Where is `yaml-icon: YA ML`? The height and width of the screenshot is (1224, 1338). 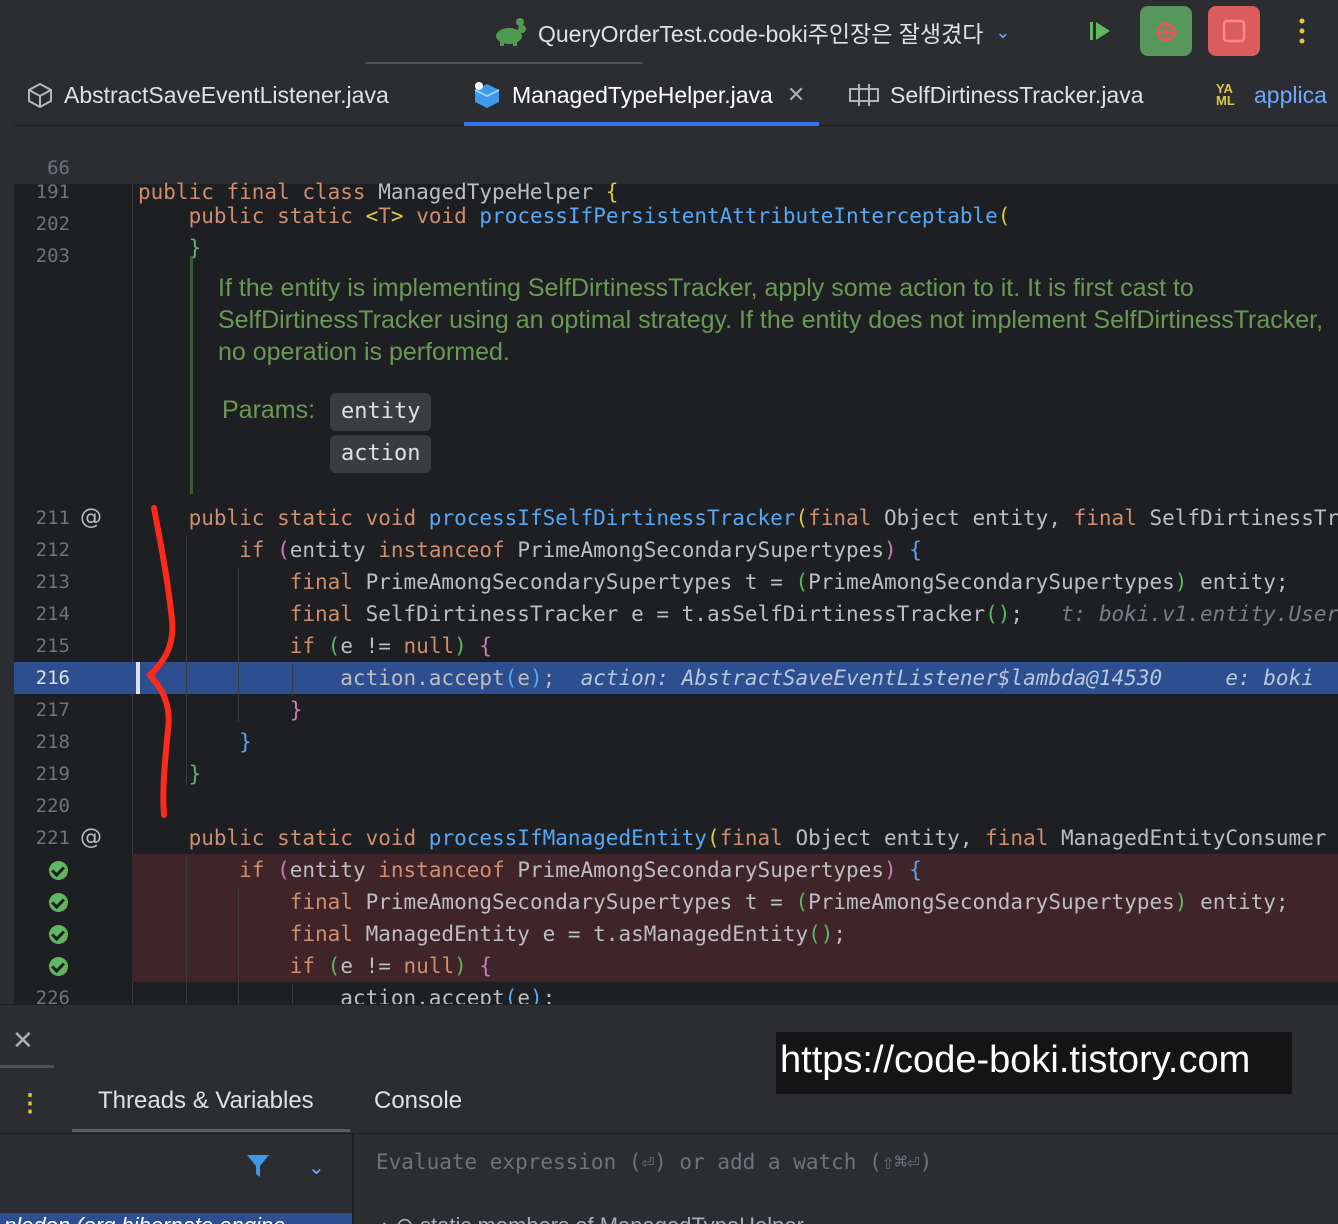
yaml-icon: YA ML is located at coordinates (1225, 94).